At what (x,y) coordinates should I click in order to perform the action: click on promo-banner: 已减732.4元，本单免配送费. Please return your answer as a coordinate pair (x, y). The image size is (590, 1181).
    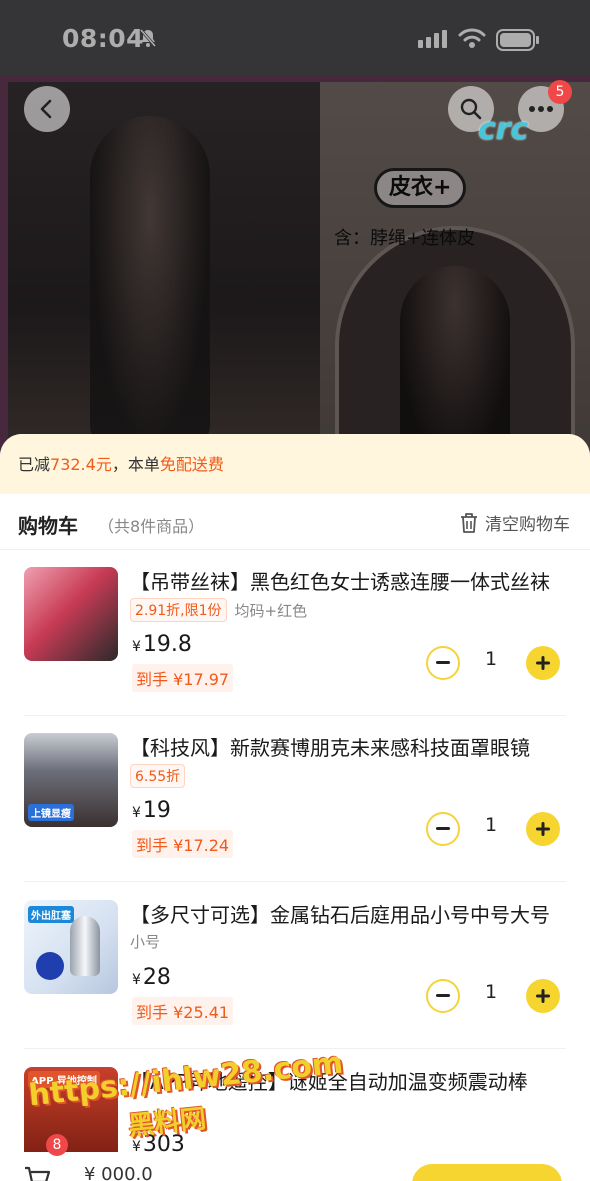
    Looking at the image, I should click on (295, 464).